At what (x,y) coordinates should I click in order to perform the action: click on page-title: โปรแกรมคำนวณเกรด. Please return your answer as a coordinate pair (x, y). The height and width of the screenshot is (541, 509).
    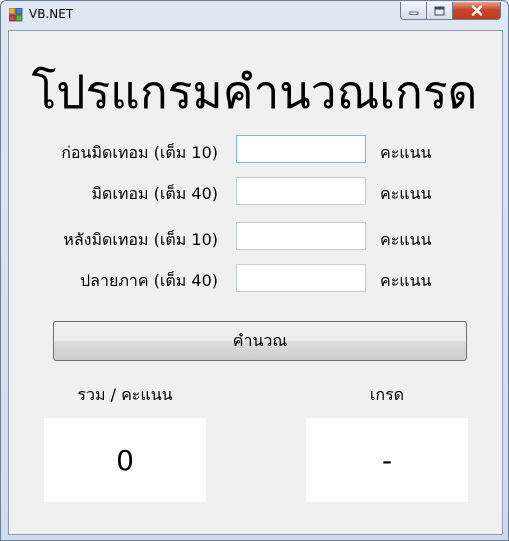
    Looking at the image, I should click on (254, 92).